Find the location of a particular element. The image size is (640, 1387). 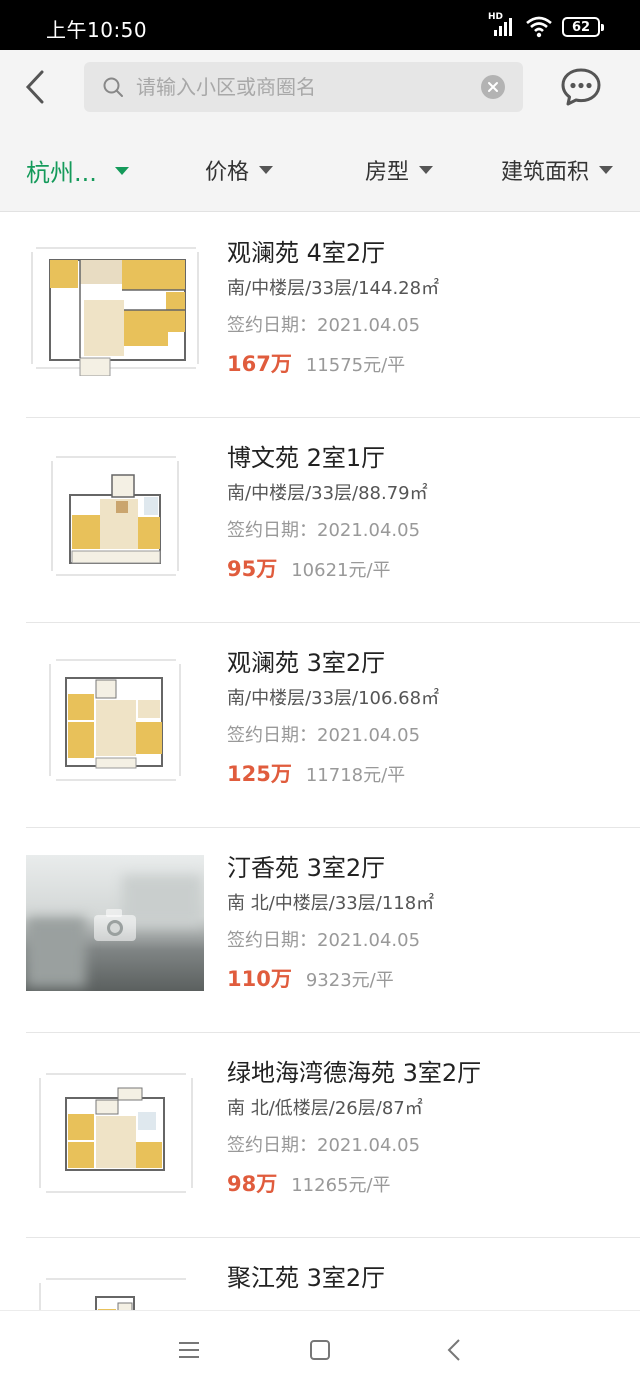

filter-layout-label: 房型 is located at coordinates (387, 172).